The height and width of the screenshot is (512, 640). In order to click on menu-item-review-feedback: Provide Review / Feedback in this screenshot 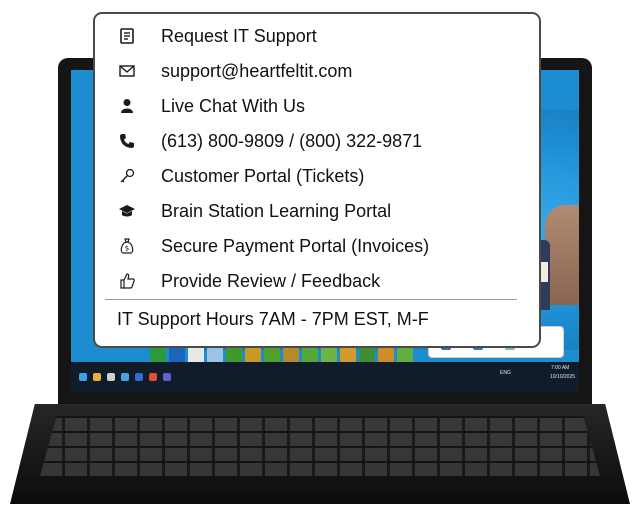, I will do `click(248, 281)`.